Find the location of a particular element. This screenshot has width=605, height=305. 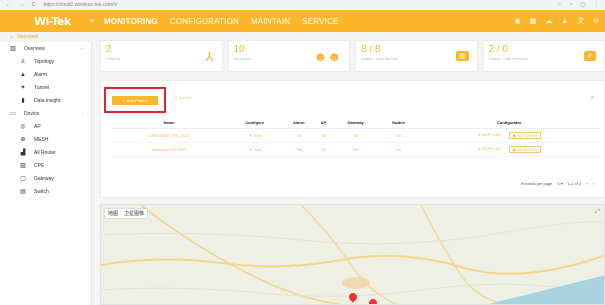

brand-logo: Wi-Tek is located at coordinates (45, 21).